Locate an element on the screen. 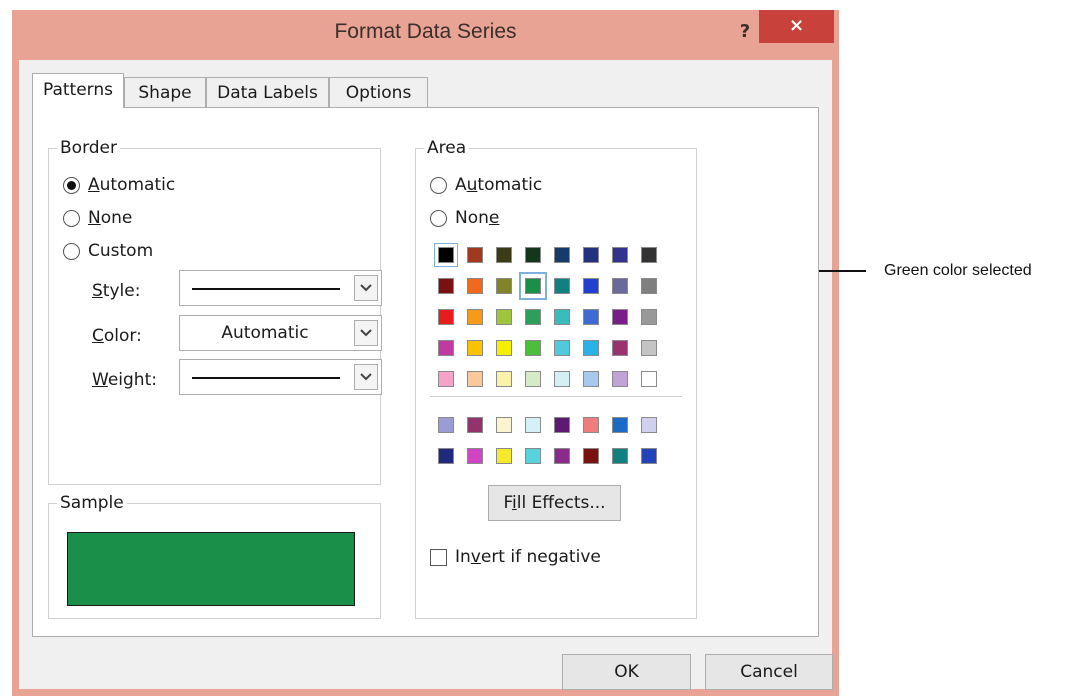 The image size is (1079, 698). area-none-label: None is located at coordinates (477, 218).